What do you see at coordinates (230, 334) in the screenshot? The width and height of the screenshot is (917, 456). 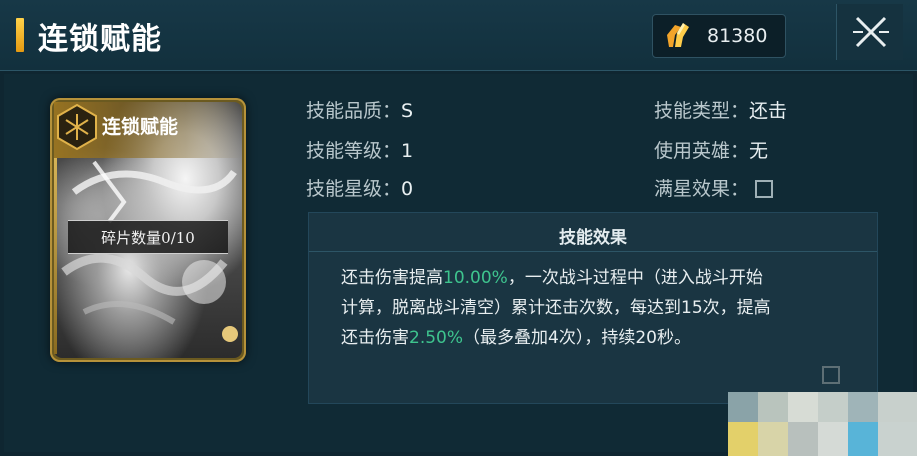 I see `fist-icon` at bounding box center [230, 334].